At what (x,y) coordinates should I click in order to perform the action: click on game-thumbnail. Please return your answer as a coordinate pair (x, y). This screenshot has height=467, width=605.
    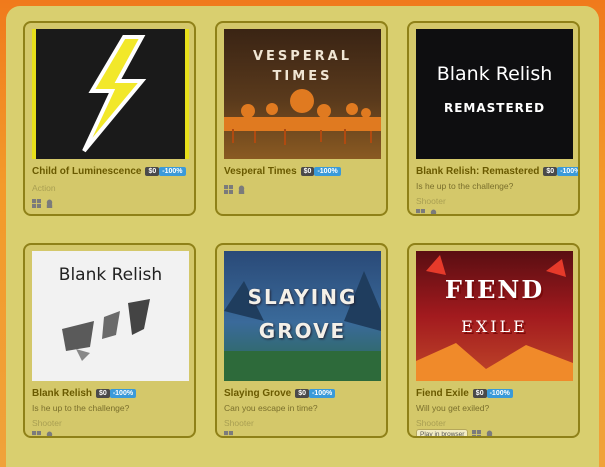
    Looking at the image, I should click on (110, 94).